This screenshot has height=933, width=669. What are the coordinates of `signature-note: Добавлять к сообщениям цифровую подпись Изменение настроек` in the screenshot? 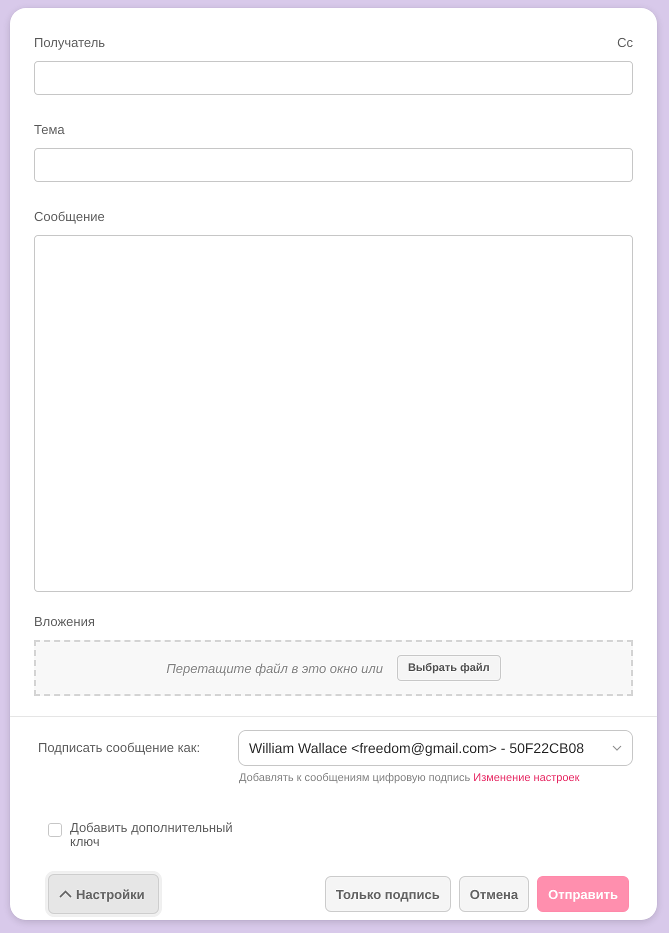 It's located at (409, 778).